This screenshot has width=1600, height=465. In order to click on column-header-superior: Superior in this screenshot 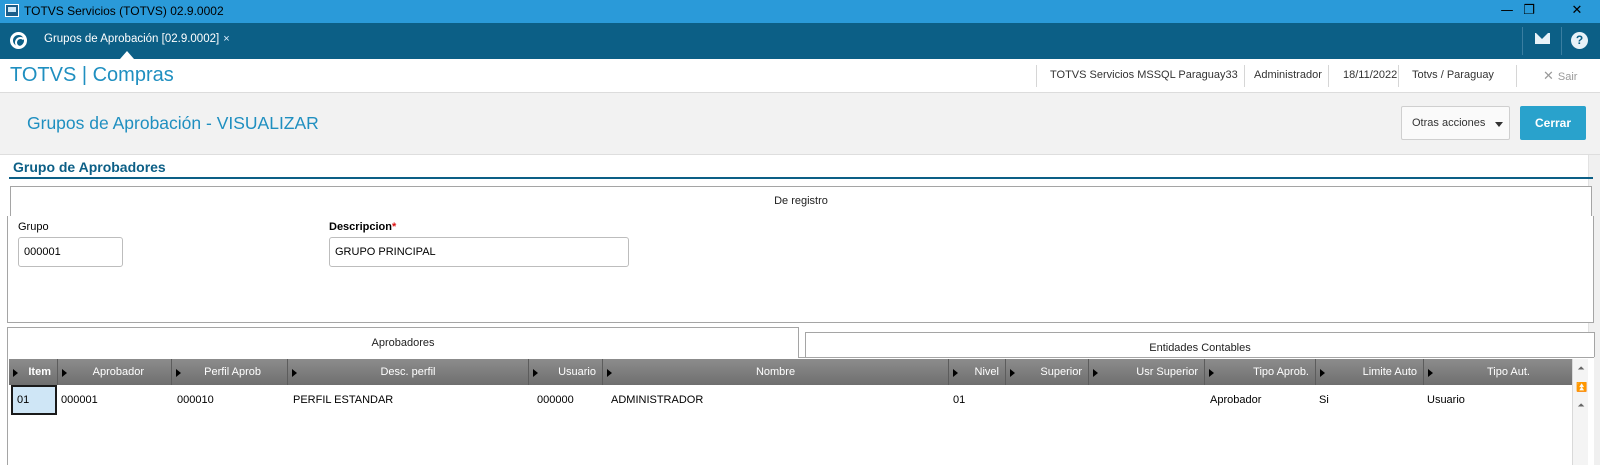, I will do `click(1047, 372)`.